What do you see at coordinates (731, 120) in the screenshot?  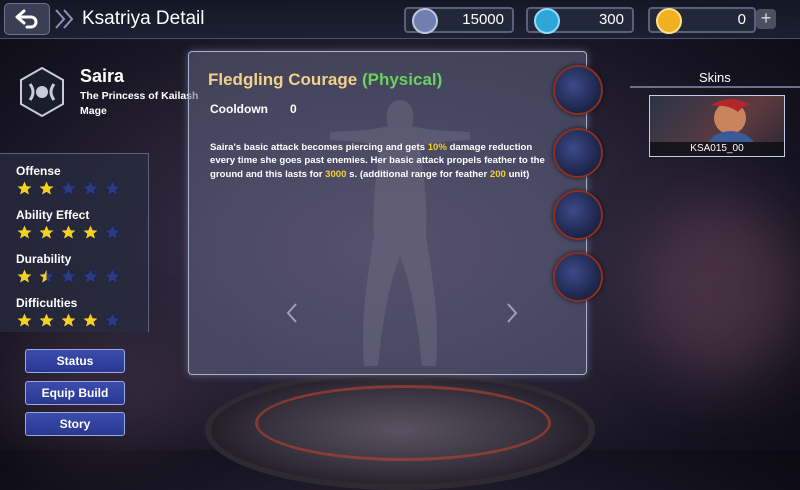 I see `skin-portrait-icon` at bounding box center [731, 120].